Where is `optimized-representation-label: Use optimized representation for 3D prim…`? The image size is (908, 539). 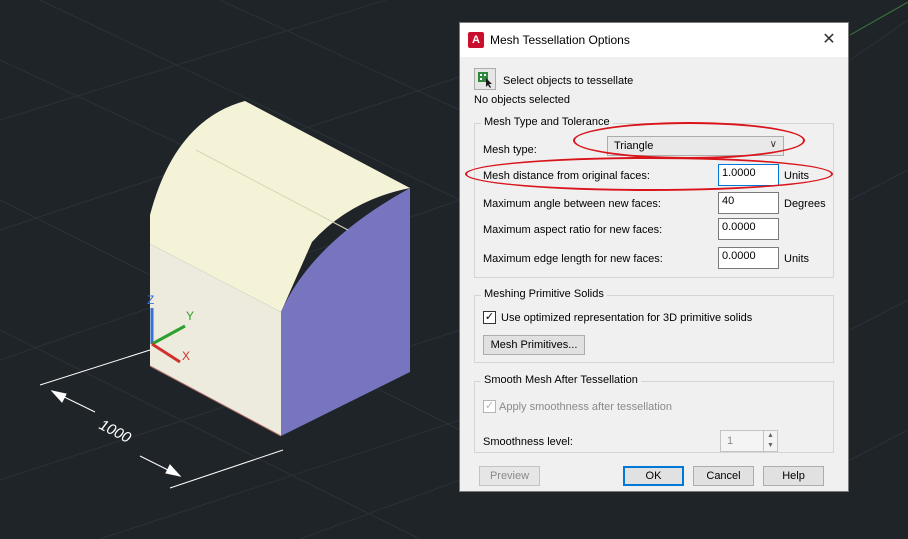 optimized-representation-label: Use optimized representation for 3D prim… is located at coordinates (627, 318).